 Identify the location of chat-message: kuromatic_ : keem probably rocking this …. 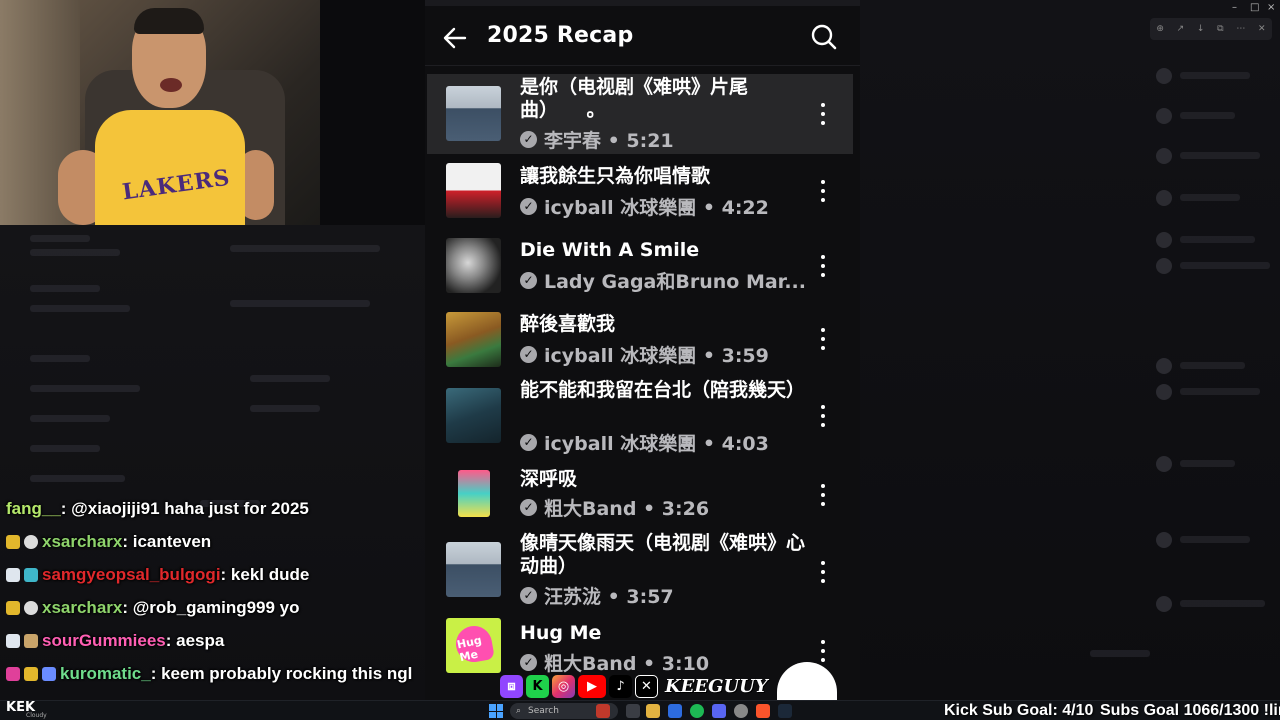
(209, 674).